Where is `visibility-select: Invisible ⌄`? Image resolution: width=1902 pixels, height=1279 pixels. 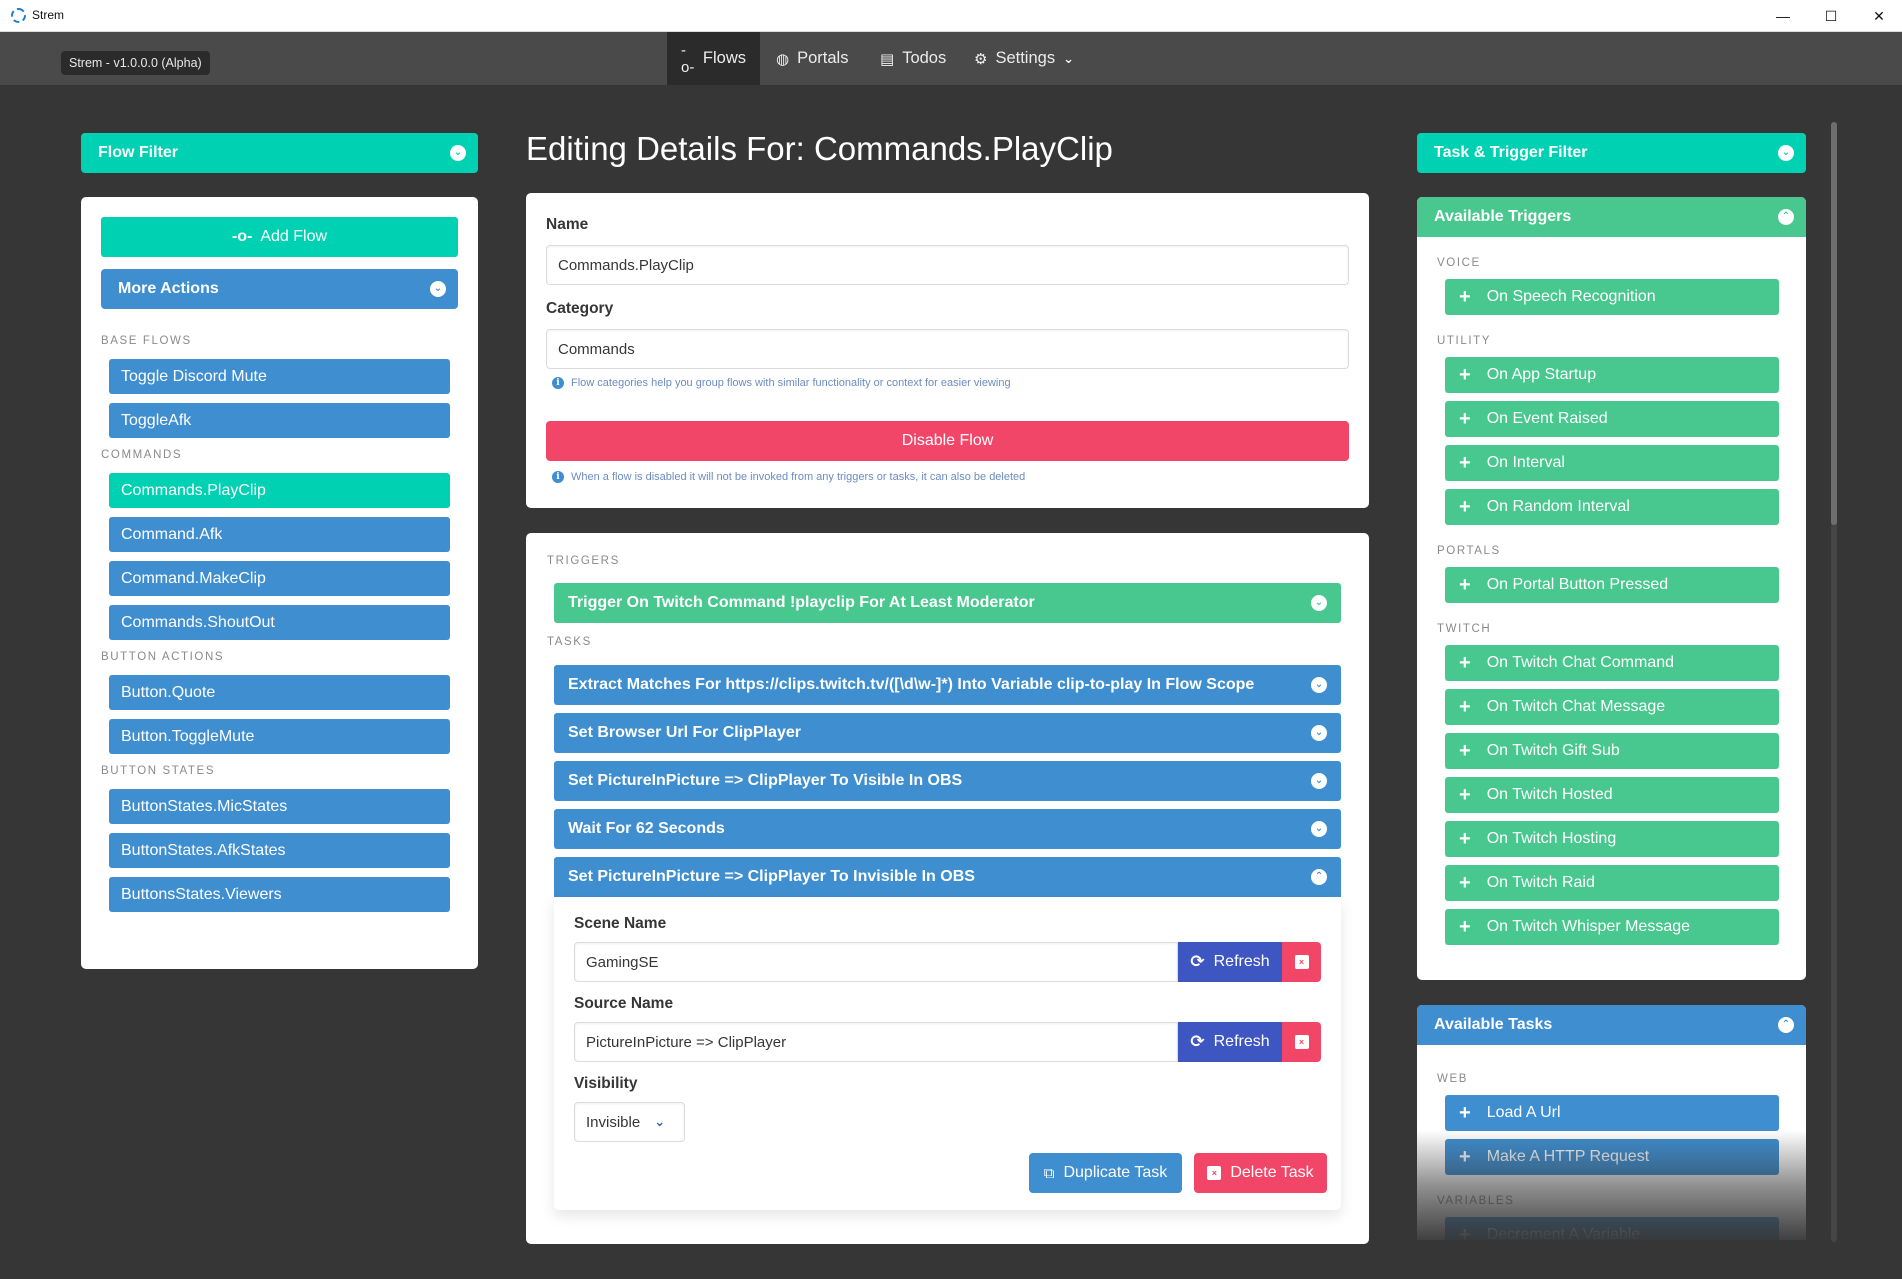
visibility-select: Invisible ⌄ is located at coordinates (629, 1122).